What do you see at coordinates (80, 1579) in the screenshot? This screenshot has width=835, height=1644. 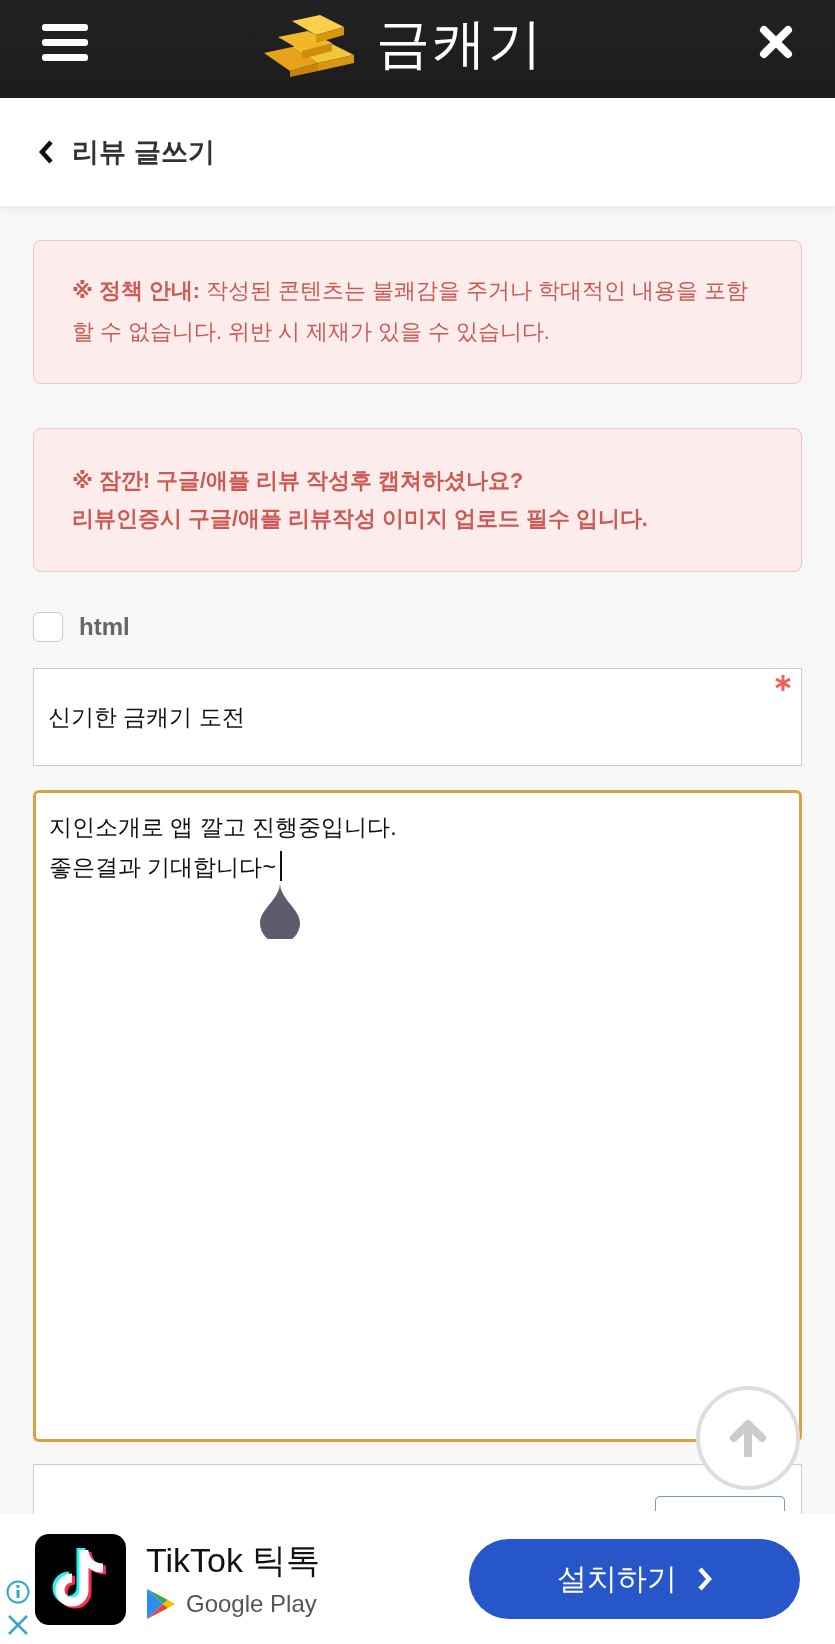 I see `music-note-app-icon` at bounding box center [80, 1579].